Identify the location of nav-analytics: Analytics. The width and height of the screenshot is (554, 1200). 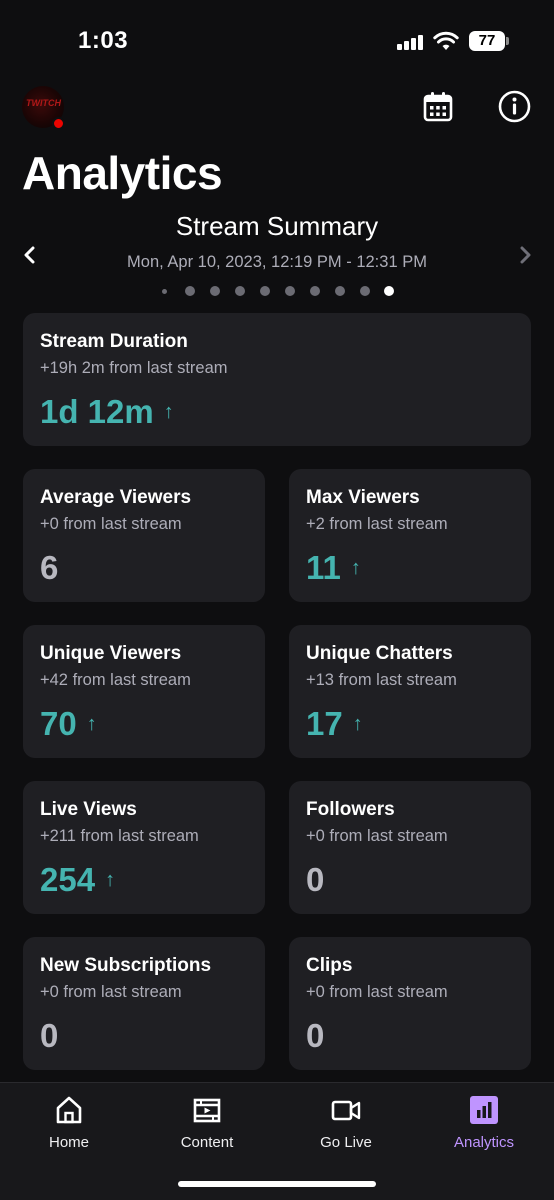
(484, 1123).